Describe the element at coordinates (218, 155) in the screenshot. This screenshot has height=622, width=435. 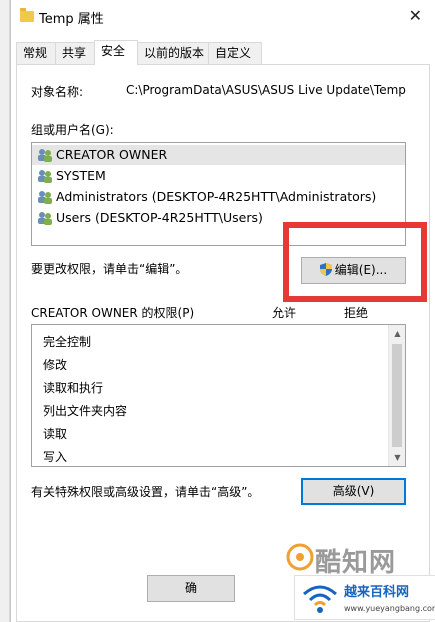
I see `group-row-creator-owner: CREATOR OWNER` at that location.